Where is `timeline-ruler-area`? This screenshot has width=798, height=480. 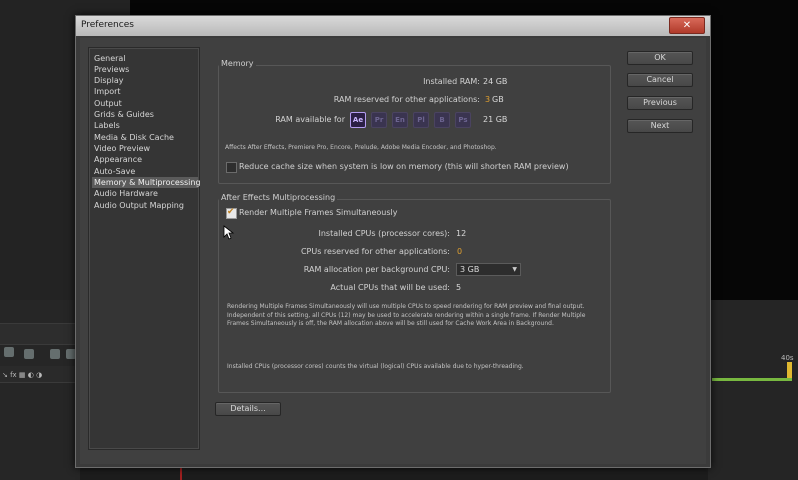
timeline-ruler-area is located at coordinates (753, 390).